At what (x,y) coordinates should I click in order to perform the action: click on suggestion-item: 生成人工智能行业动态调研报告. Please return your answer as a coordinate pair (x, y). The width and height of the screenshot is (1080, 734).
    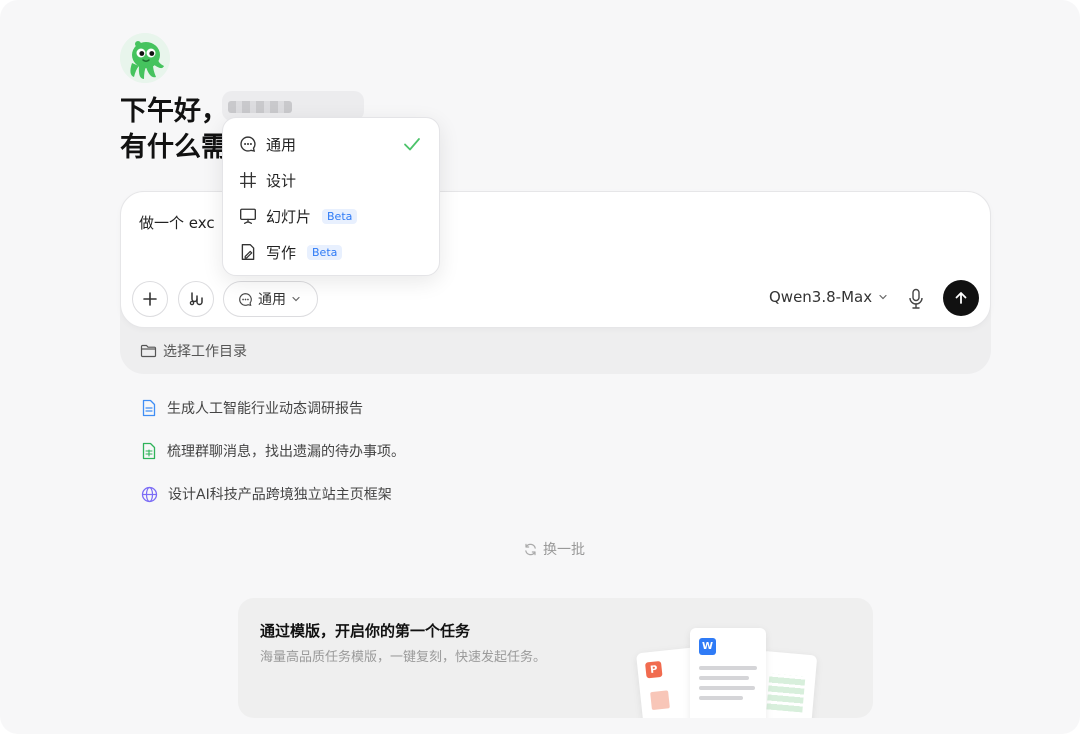
    Looking at the image, I should click on (252, 408).